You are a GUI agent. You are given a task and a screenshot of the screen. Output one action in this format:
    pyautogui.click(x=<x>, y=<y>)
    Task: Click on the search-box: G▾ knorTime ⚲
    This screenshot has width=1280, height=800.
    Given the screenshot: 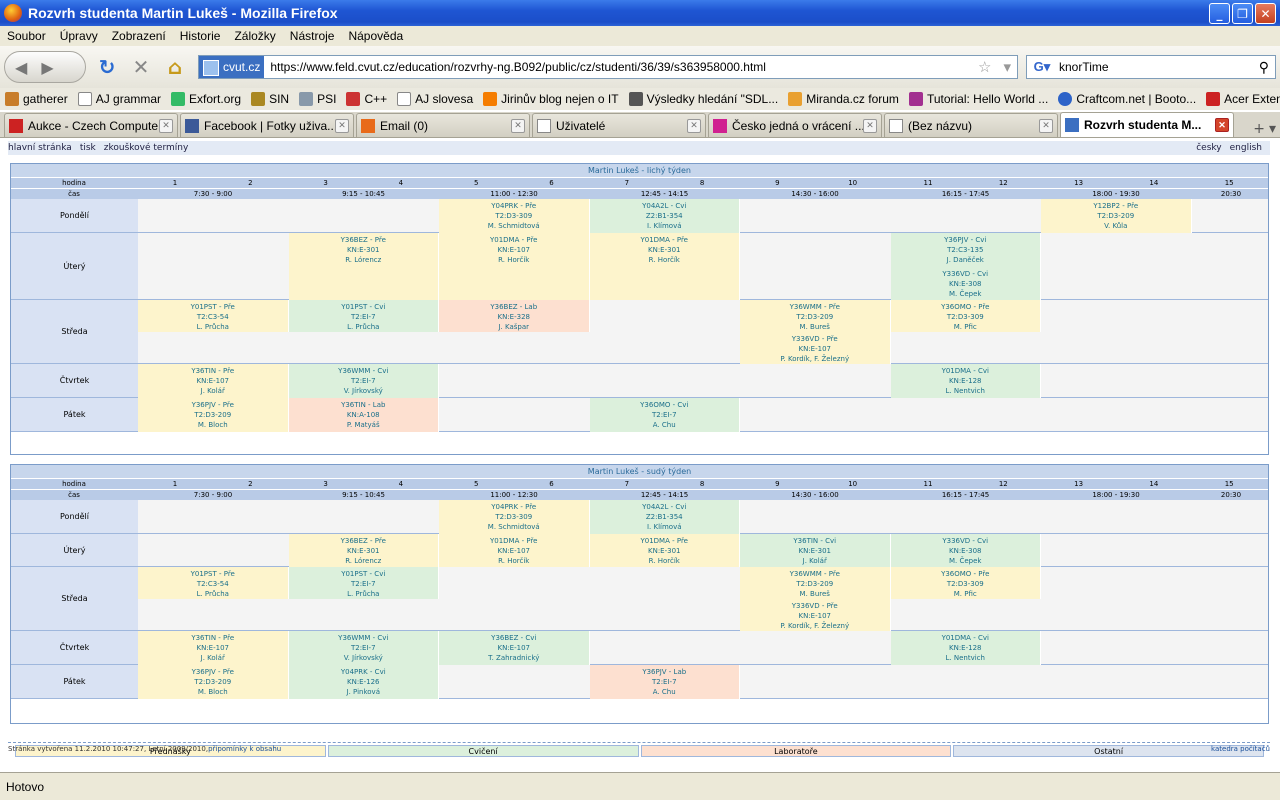 What is the action you would take?
    pyautogui.click(x=1151, y=67)
    